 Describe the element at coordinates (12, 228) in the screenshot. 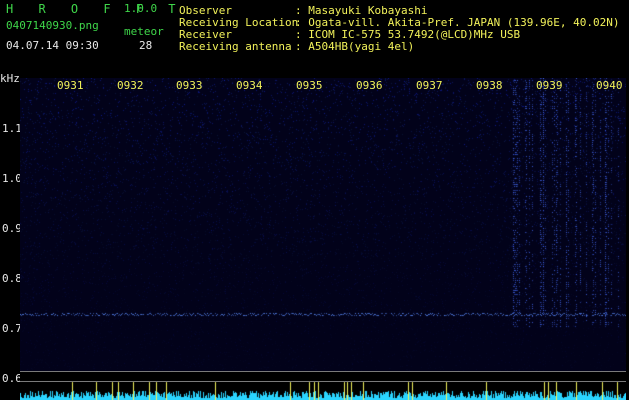

I see `y-tick-label: 0.9` at that location.